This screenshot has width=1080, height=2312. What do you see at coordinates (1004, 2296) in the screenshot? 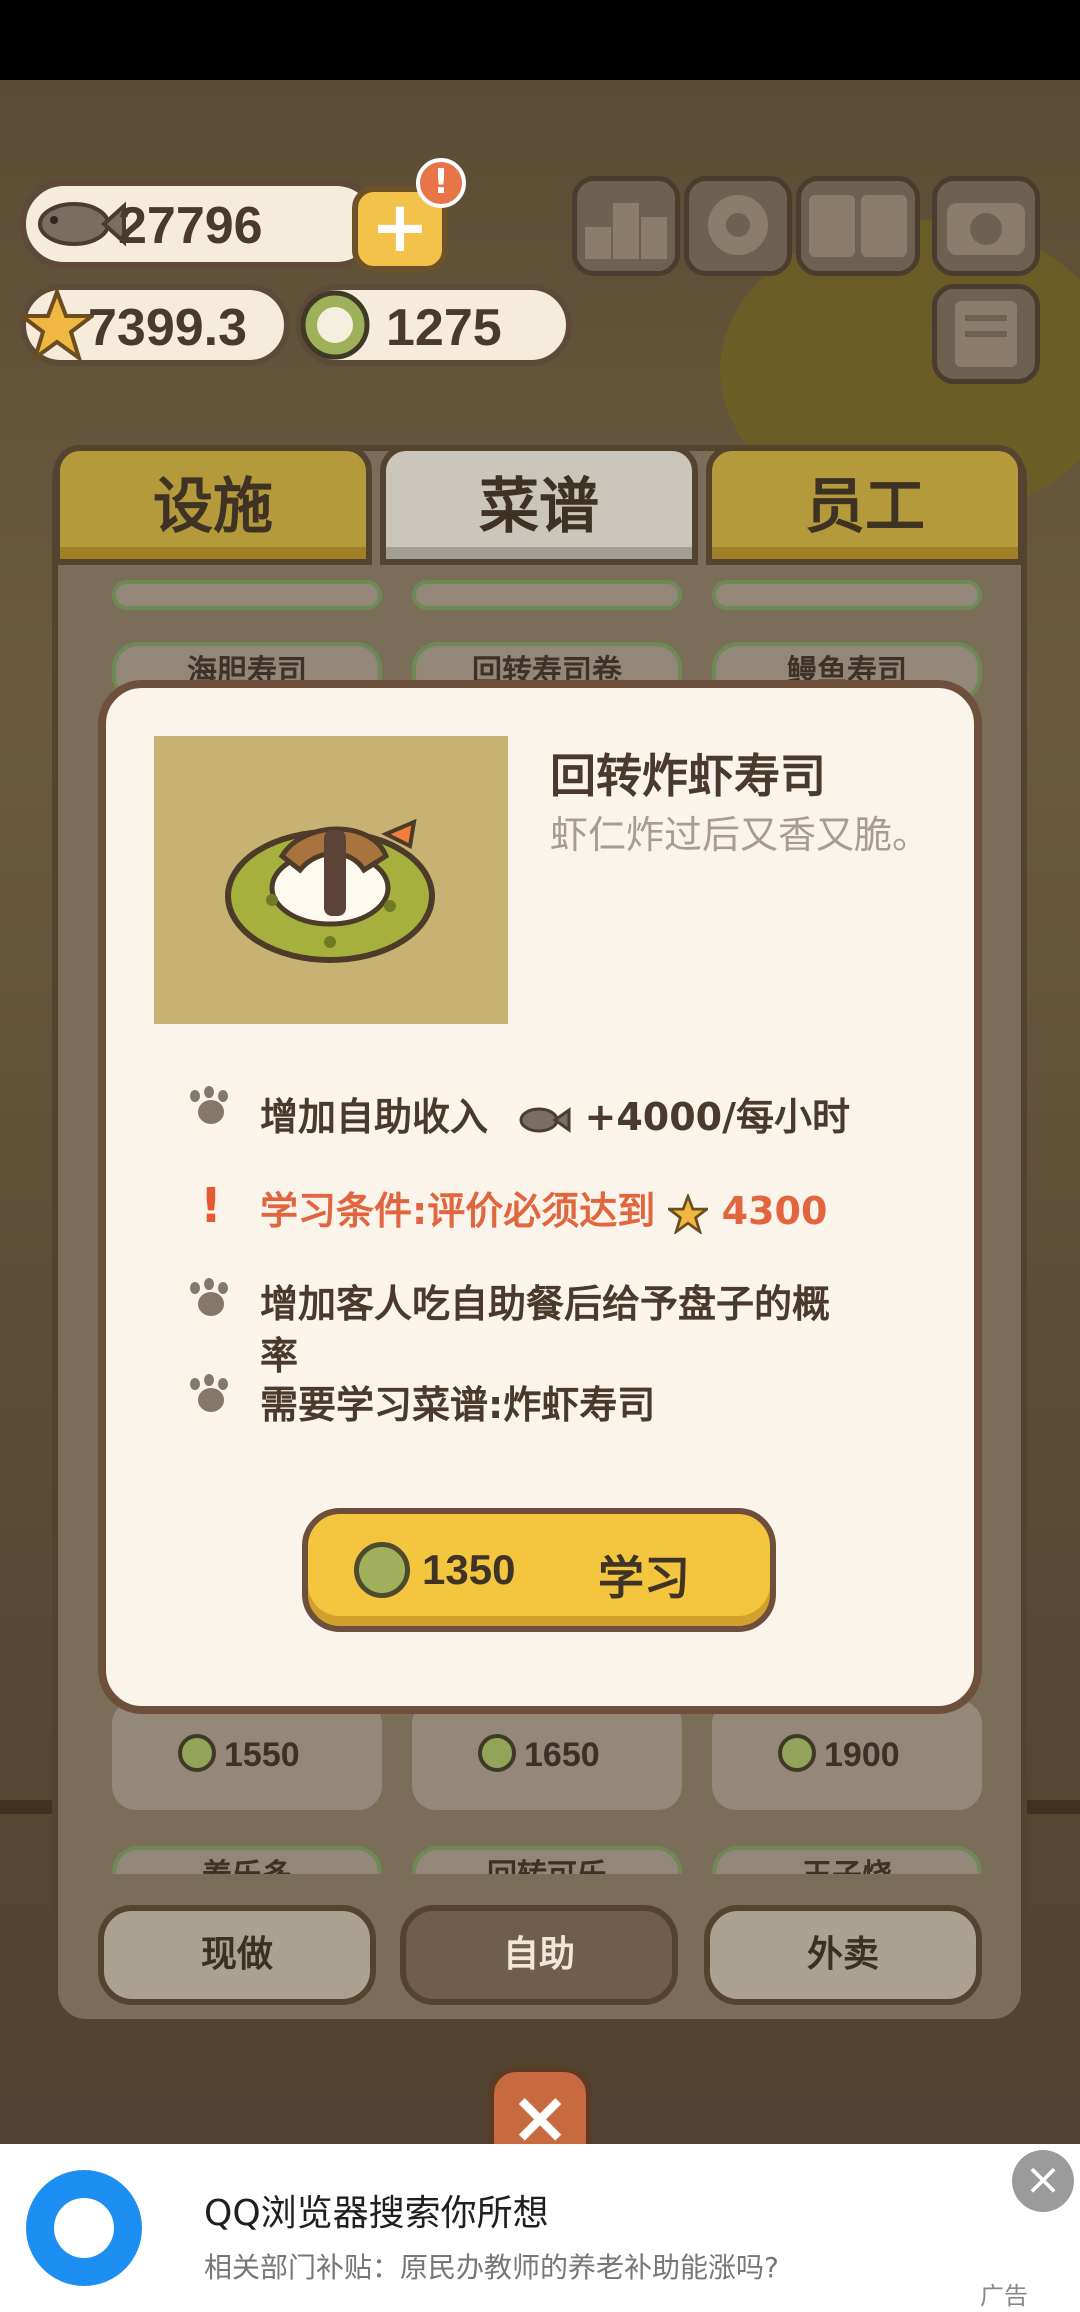
I see `ad-tag: 广告` at bounding box center [1004, 2296].